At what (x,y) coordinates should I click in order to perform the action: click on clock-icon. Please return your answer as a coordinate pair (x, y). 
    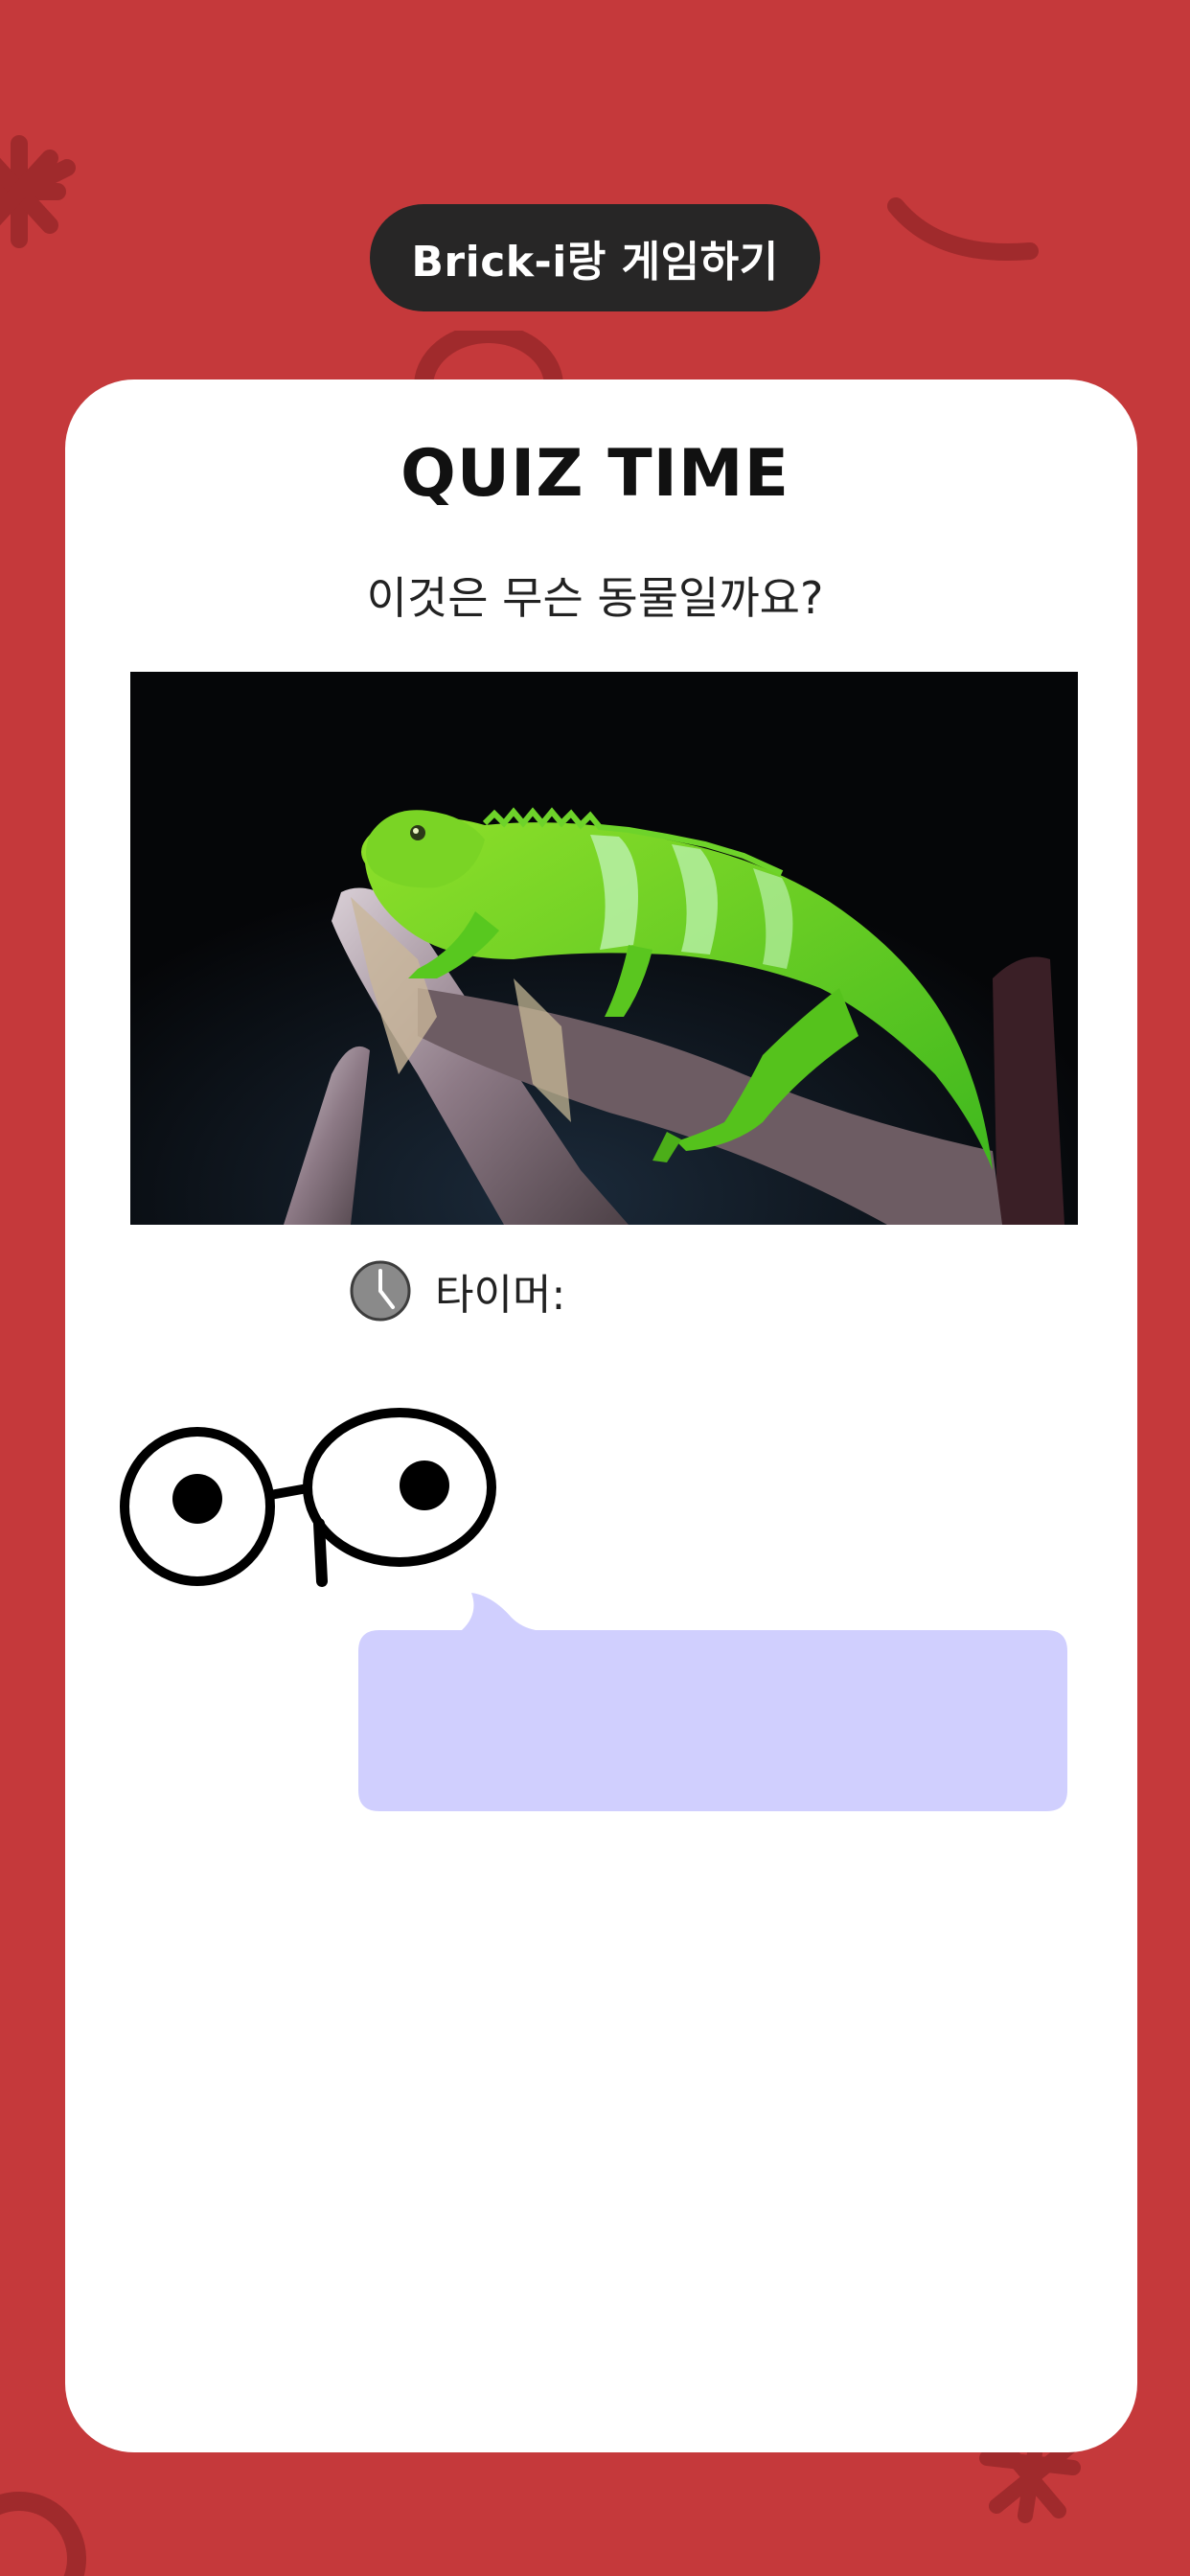
    Looking at the image, I should click on (381, 1291).